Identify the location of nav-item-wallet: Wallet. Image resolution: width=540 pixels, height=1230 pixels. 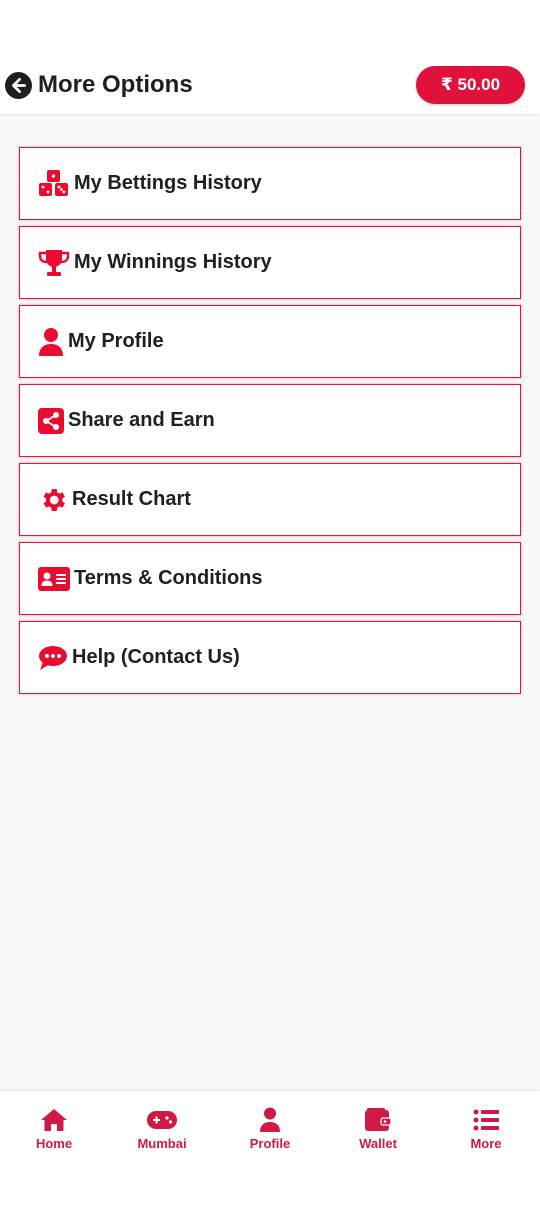
(378, 1129).